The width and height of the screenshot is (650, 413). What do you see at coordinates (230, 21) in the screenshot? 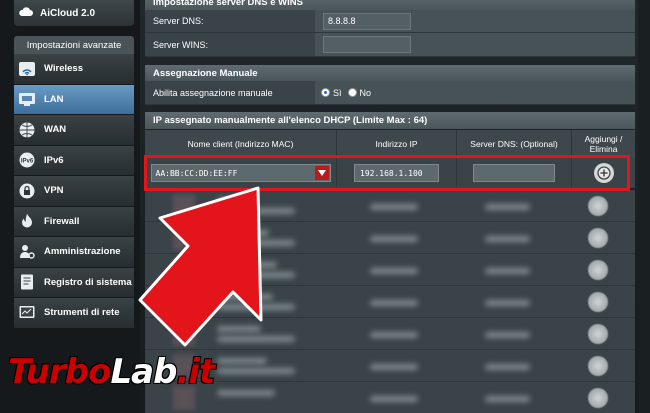
I see `dns-server-label: Server DNS:` at bounding box center [230, 21].